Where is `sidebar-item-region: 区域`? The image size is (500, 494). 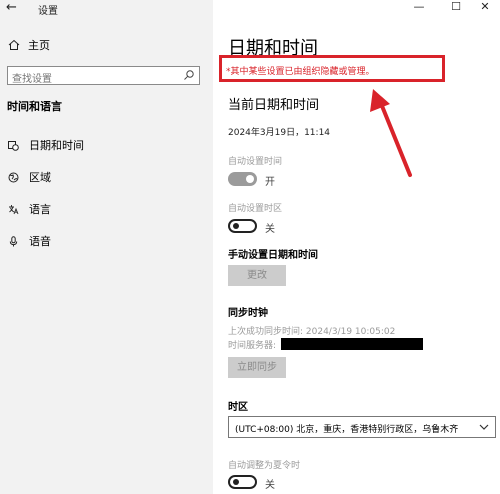
sidebar-item-region: 区域 is located at coordinates (29, 177).